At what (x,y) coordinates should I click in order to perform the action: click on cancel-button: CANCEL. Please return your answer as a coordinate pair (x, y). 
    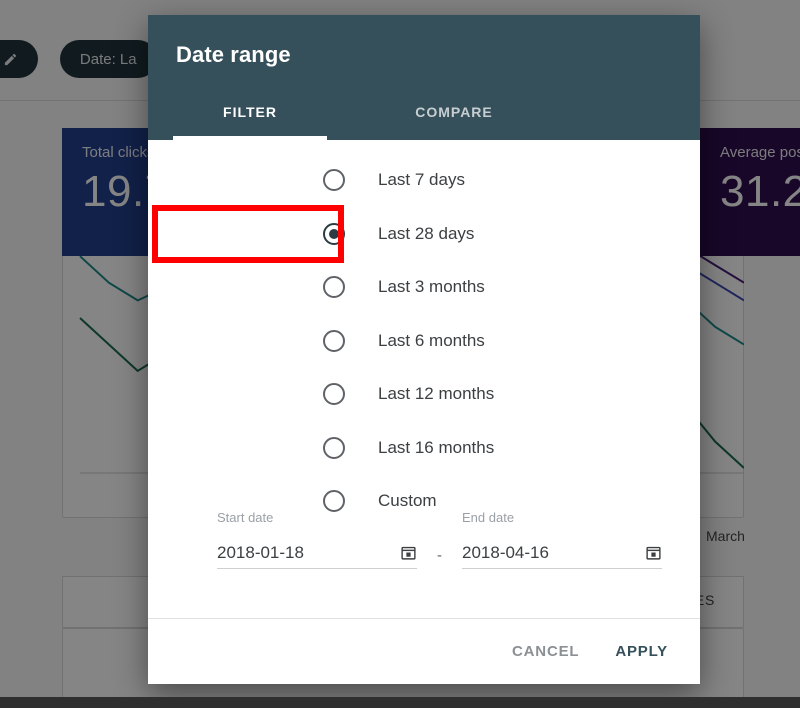
    Looking at the image, I should click on (545, 651).